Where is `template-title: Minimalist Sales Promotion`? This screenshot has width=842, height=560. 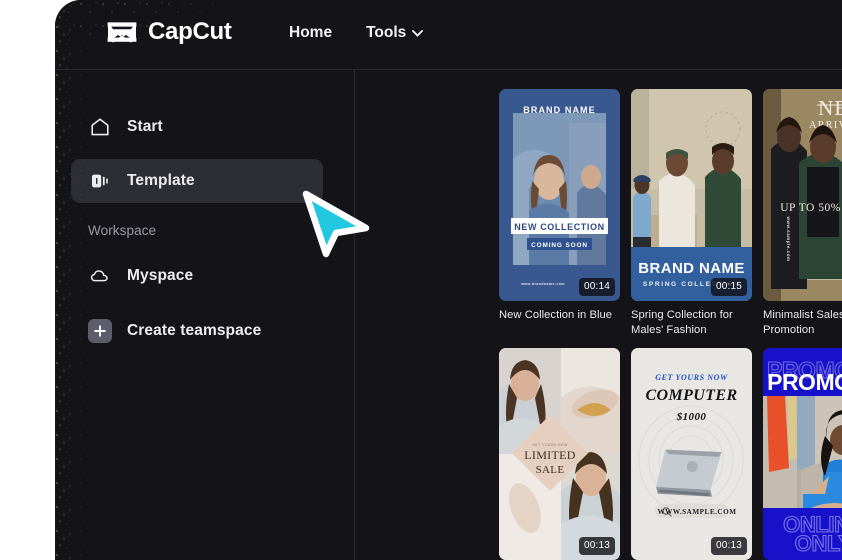
template-title: Minimalist Sales Promotion is located at coordinates (802, 323).